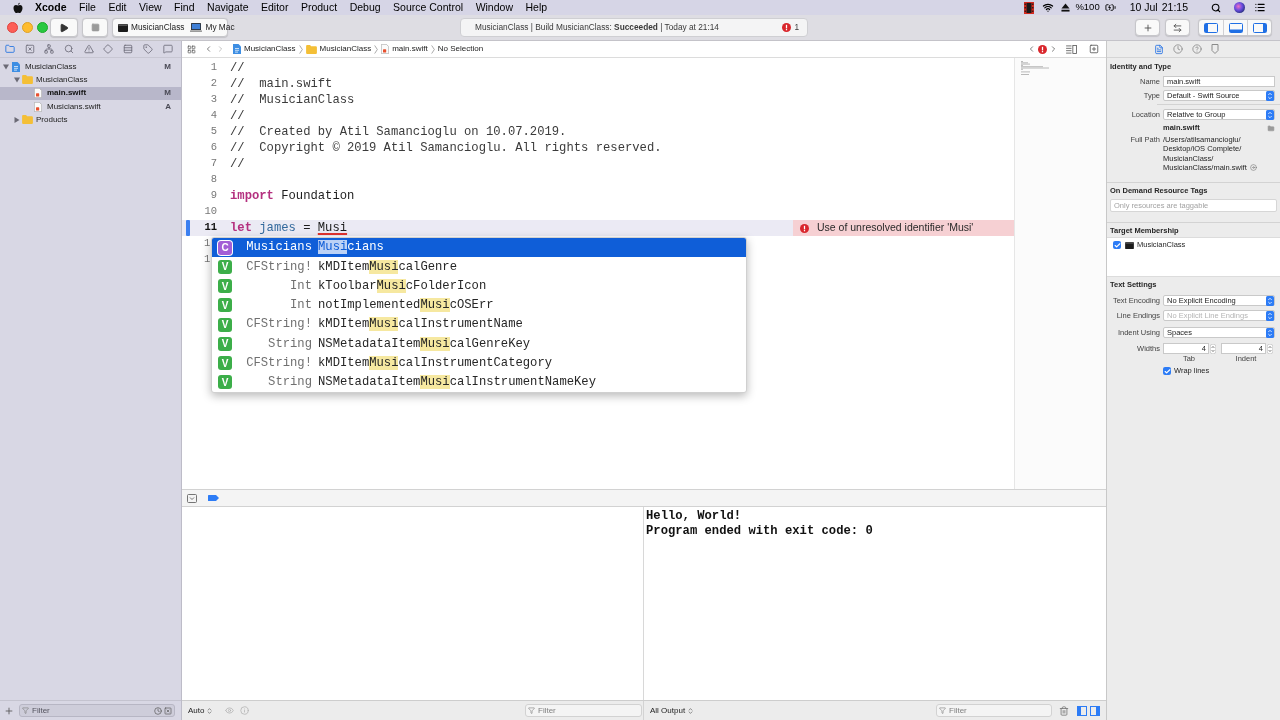  Describe the element at coordinates (117, 8) in the screenshot. I see `menu-item: Edit` at that location.